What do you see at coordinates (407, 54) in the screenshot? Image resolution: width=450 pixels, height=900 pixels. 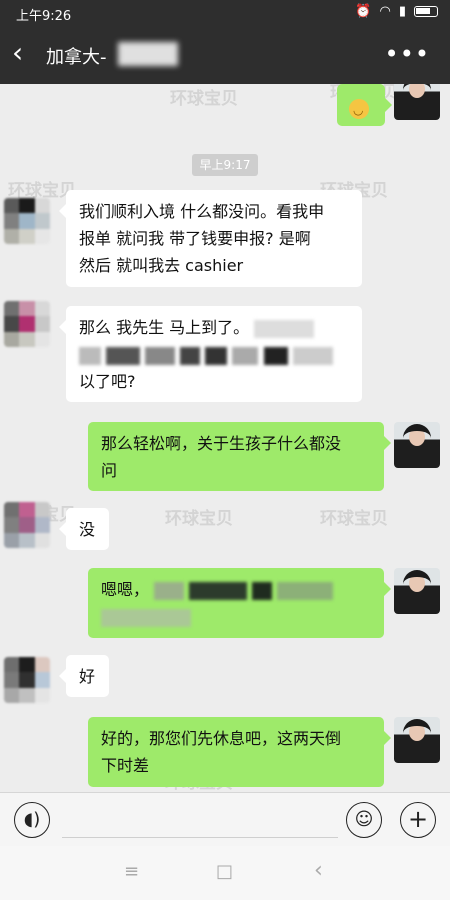 I see `more-icon: •••` at bounding box center [407, 54].